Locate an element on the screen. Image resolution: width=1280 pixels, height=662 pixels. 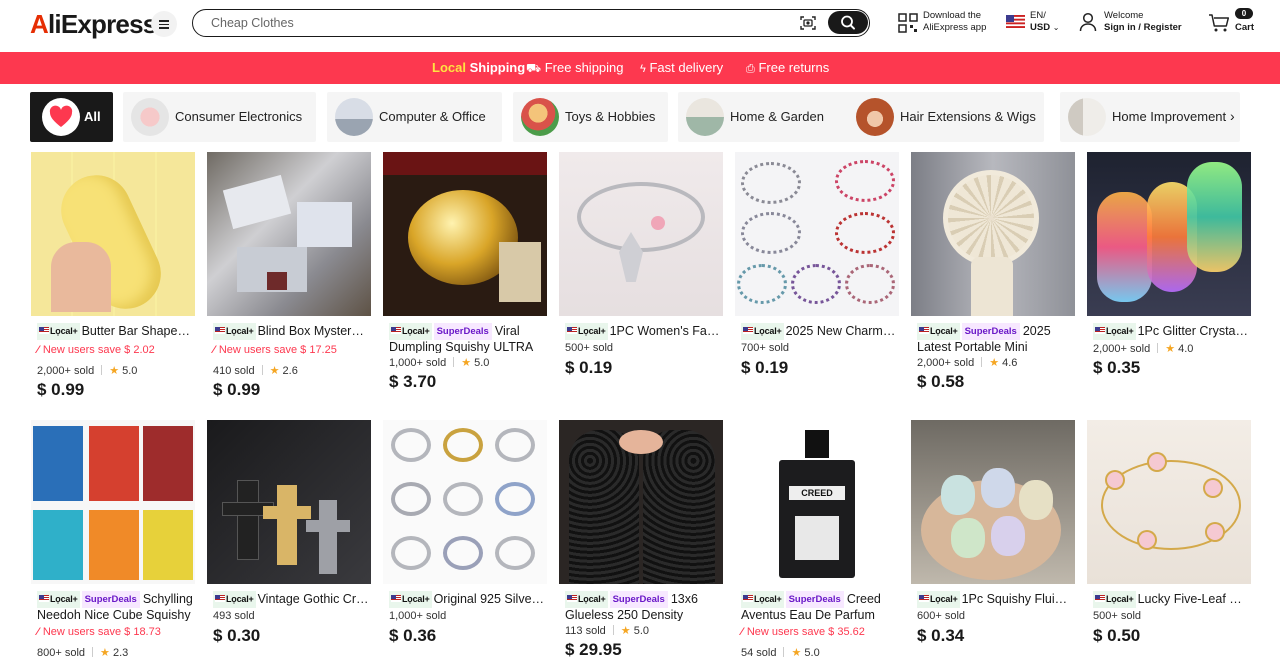
sold-rating: 2,000+ sold ★ 5.0 is located at coordinates (87, 371).